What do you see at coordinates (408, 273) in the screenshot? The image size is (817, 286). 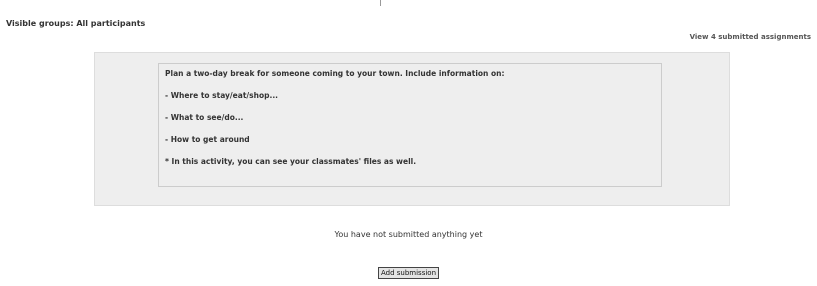 I see `add-submission-button: Add submission` at bounding box center [408, 273].